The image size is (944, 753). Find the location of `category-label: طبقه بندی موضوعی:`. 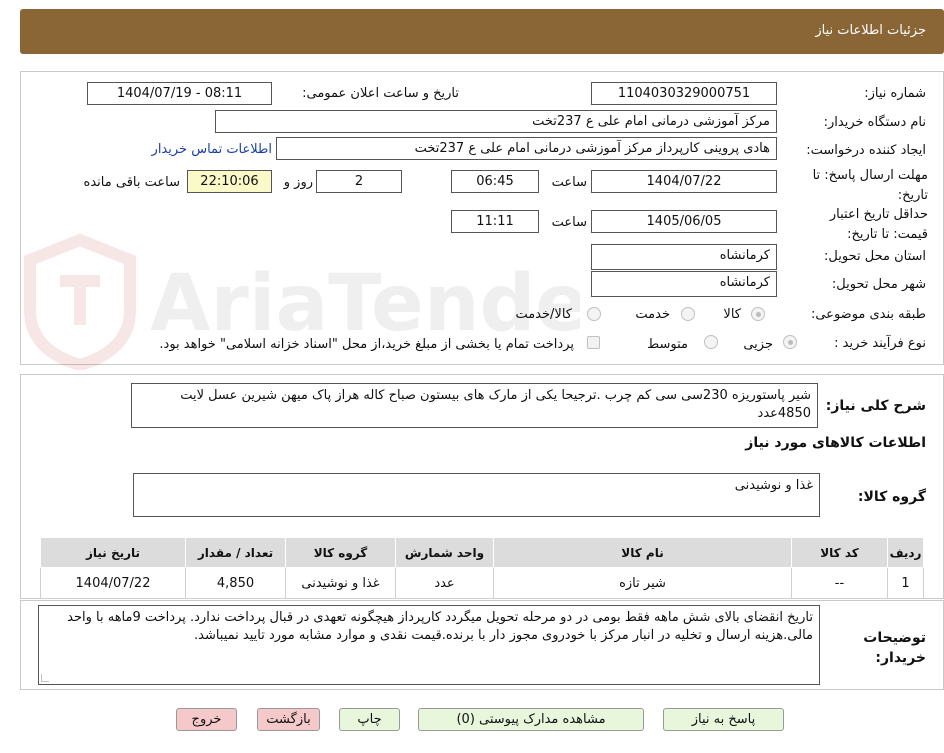

category-label: طبقه بندی موضوعی: is located at coordinates (868, 314).